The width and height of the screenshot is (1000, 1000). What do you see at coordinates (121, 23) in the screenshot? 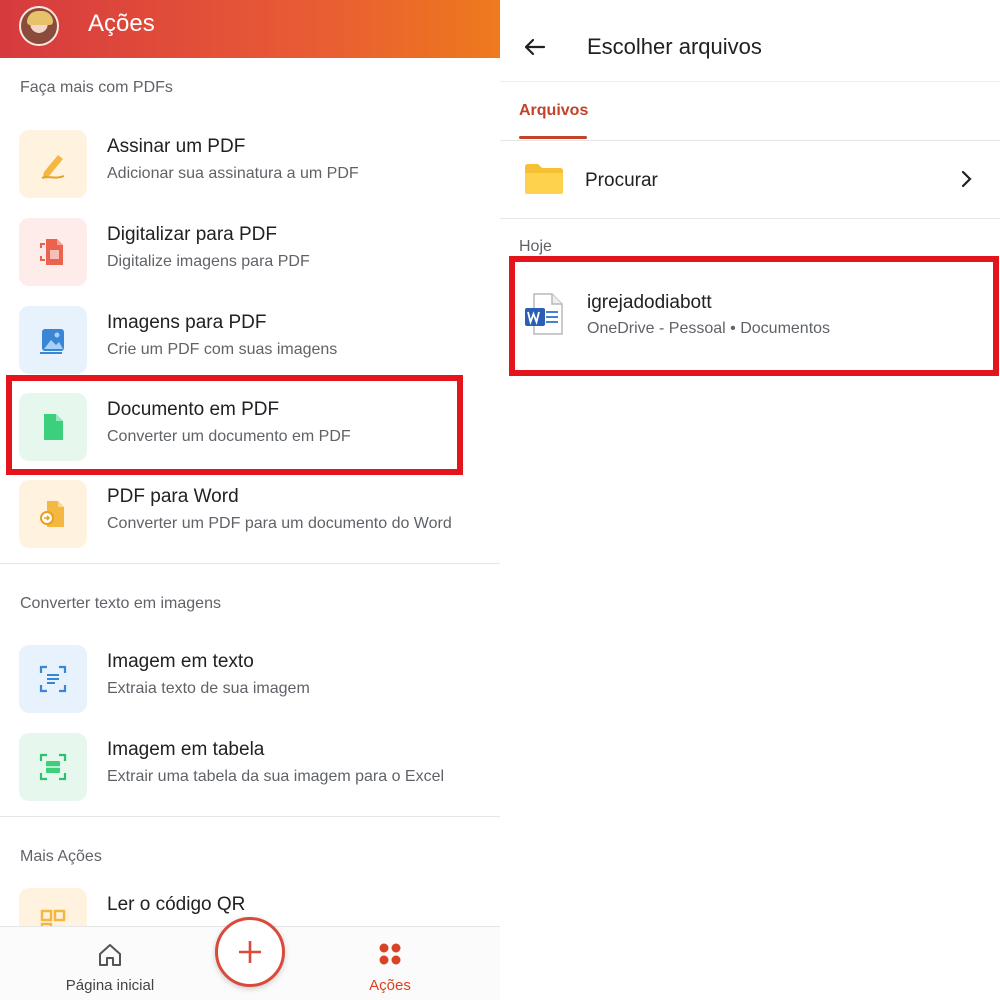
I see `page-title: Ações` at bounding box center [121, 23].